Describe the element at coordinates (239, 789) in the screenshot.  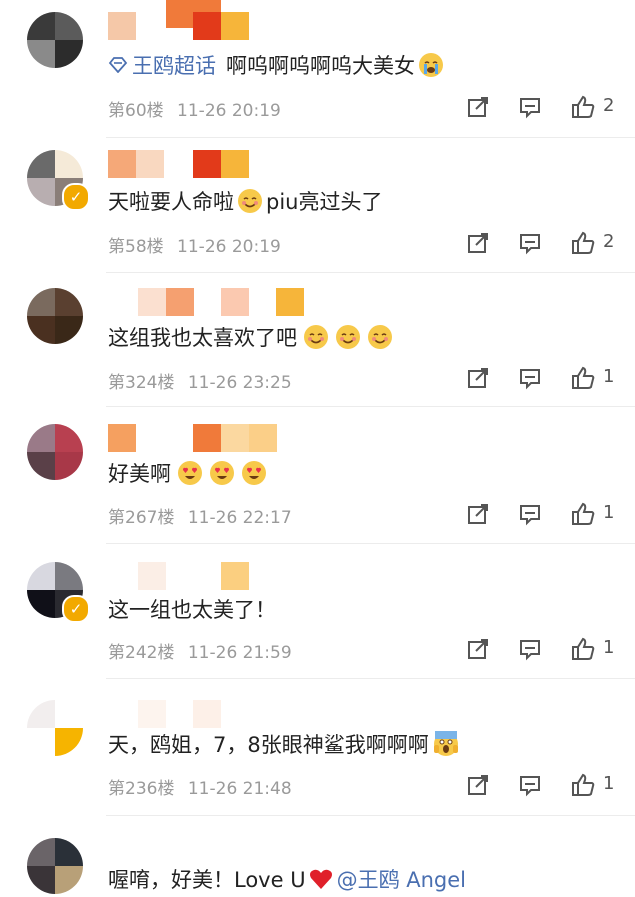
I see `timestamp: 11-26 21:48` at that location.